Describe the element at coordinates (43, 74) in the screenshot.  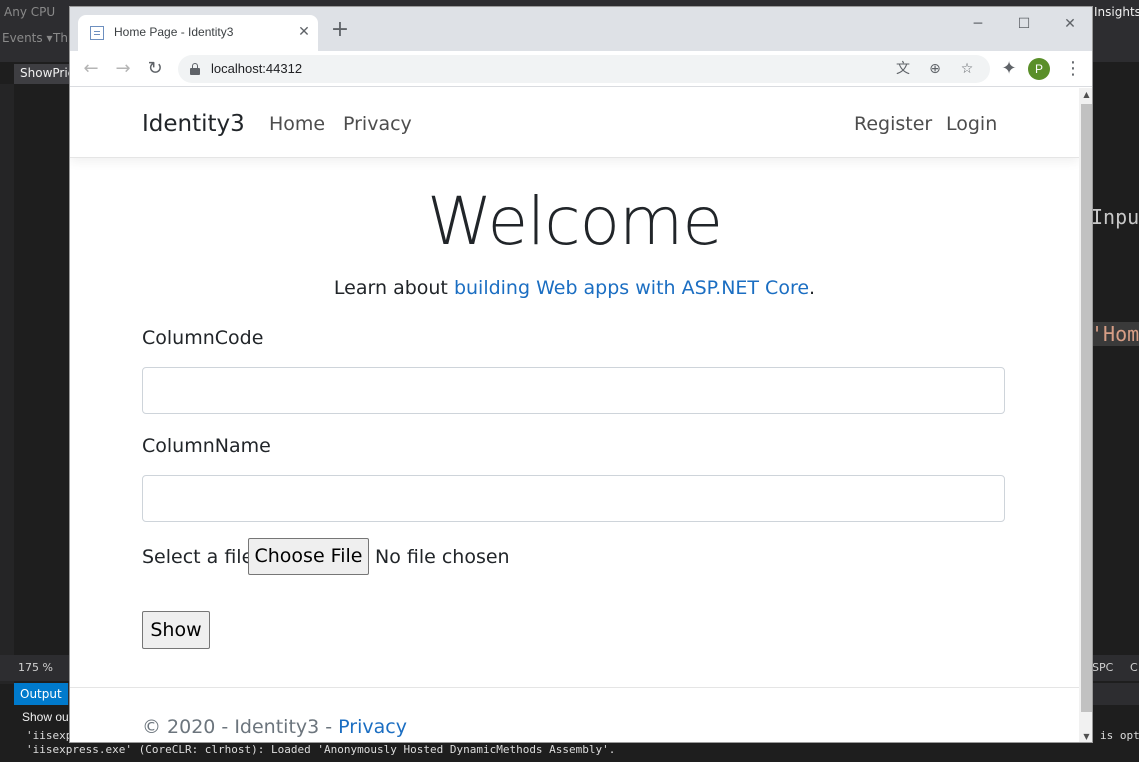
I see `editor-tab: ShowPrice` at that location.